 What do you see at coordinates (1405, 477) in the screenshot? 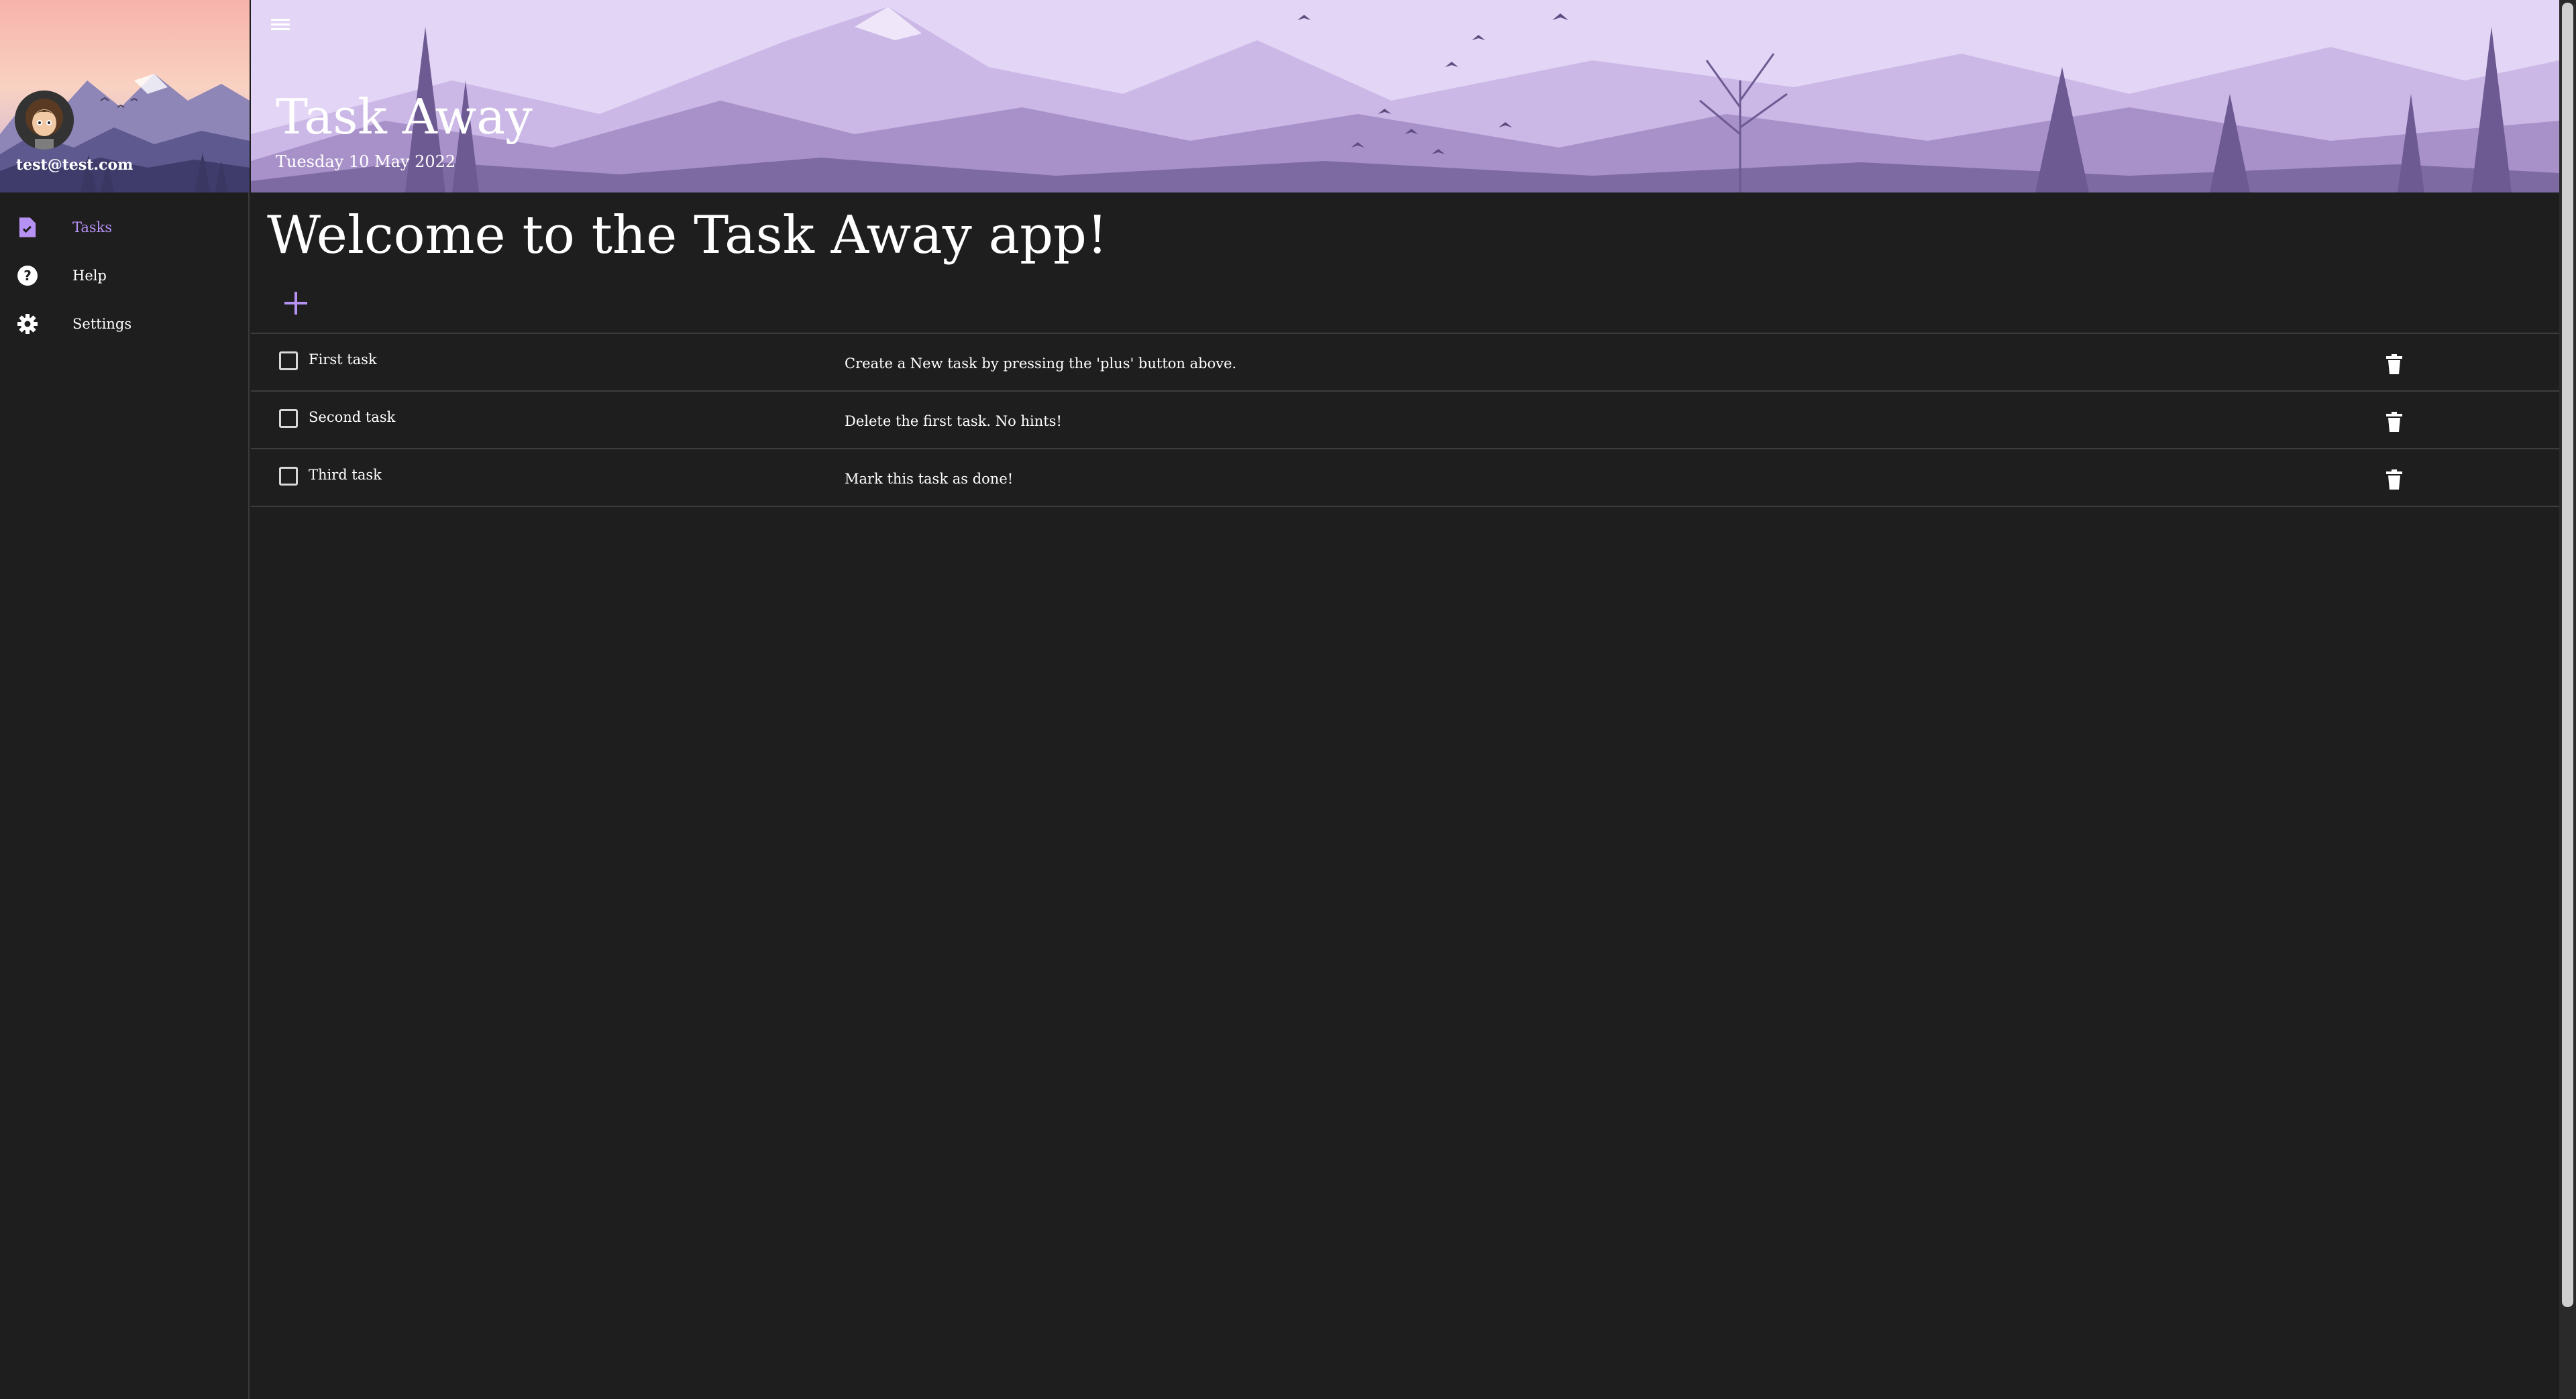
I see `task-row: Third task Mark this task as done!` at bounding box center [1405, 477].